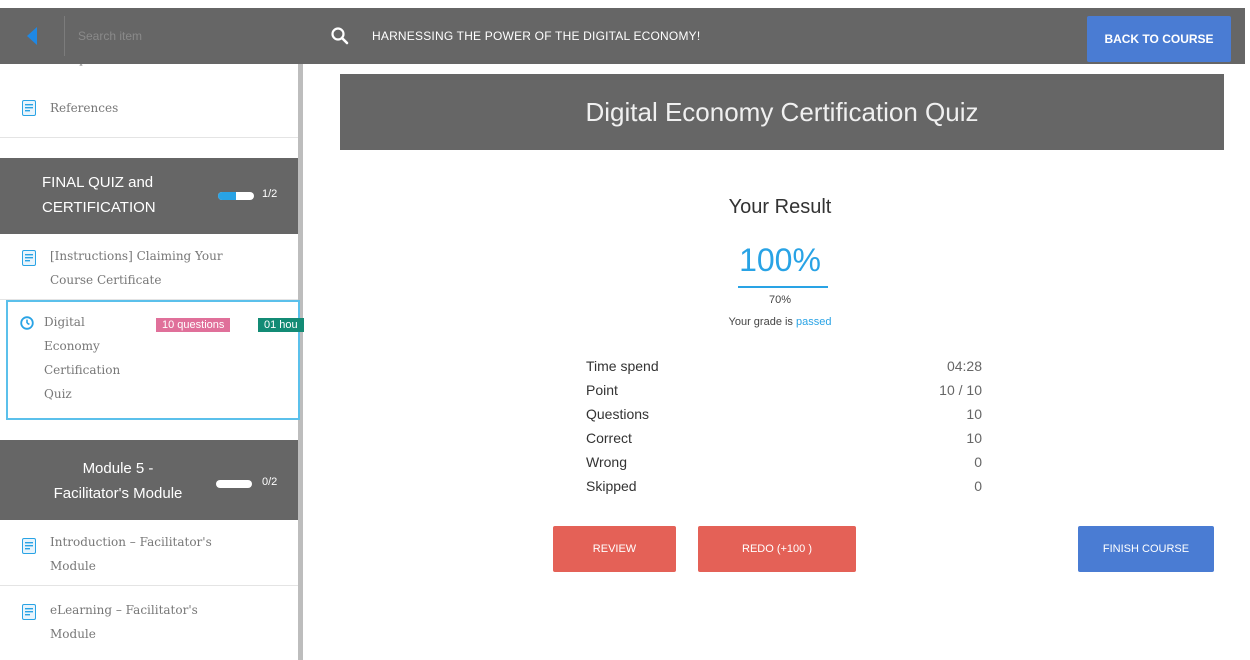 The image size is (1250, 660). I want to click on caret-left-icon, so click(32, 36).